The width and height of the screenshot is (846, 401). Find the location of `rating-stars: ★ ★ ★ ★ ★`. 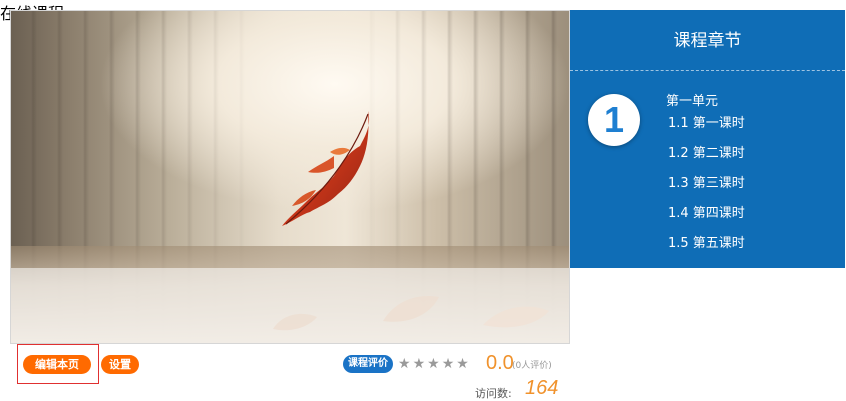

rating-stars: ★ ★ ★ ★ ★ is located at coordinates (433, 364).